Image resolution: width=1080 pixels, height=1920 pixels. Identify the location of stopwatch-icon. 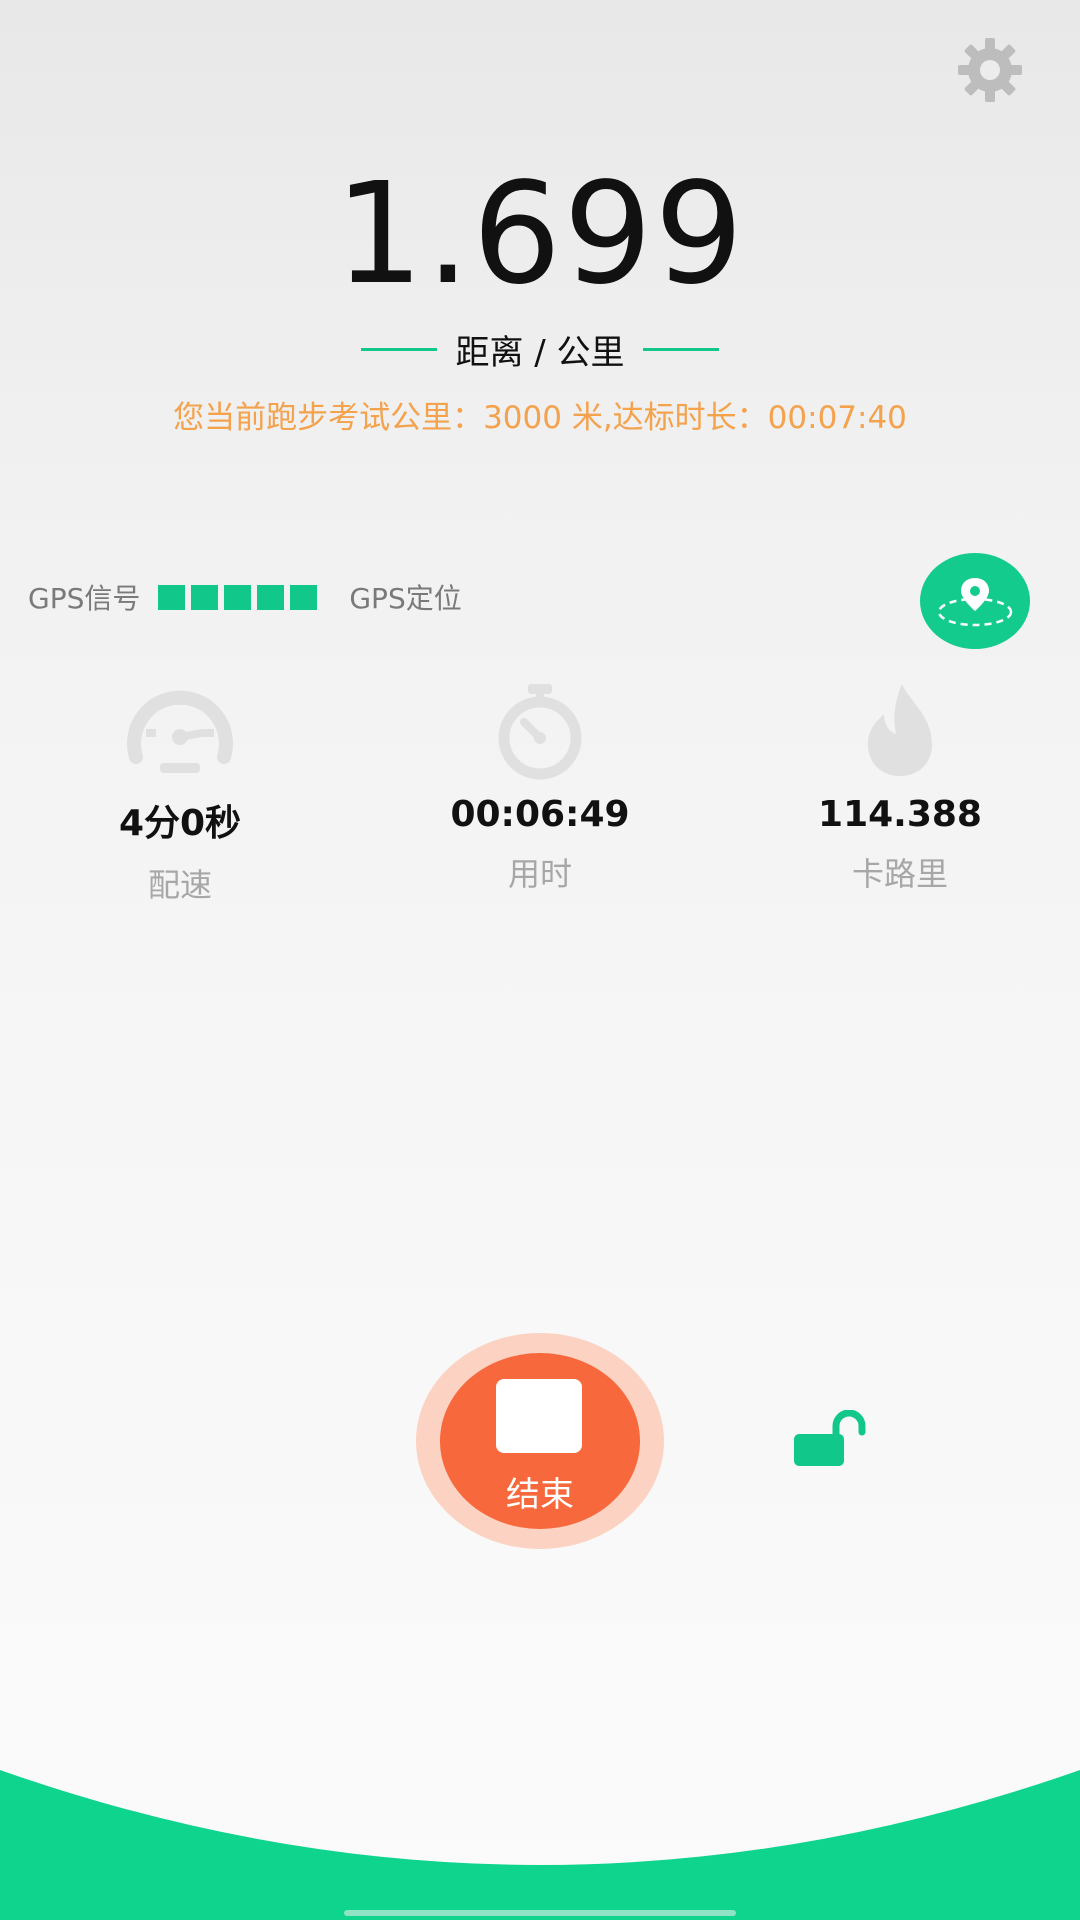
(540, 732).